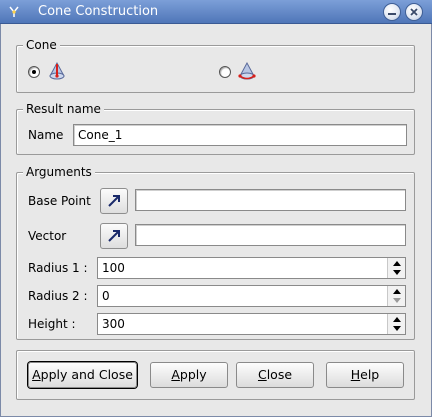  What do you see at coordinates (396, 324) in the screenshot?
I see `height-stepper` at bounding box center [396, 324].